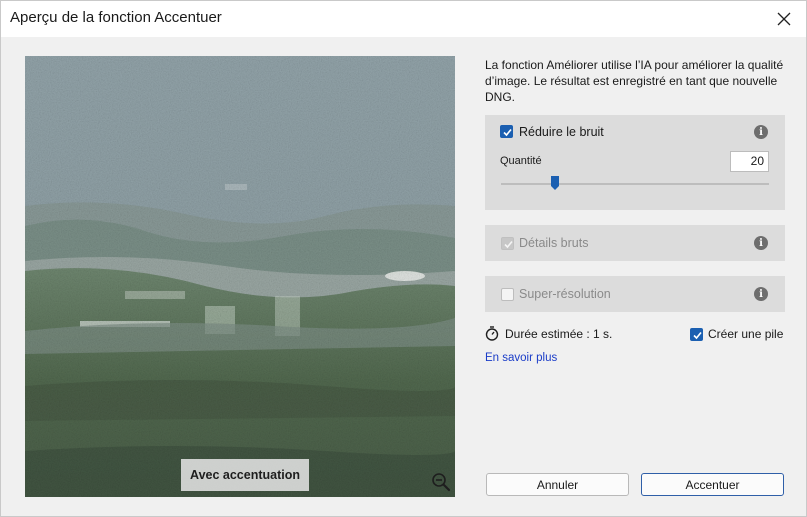 The image size is (807, 517). What do you see at coordinates (441, 482) in the screenshot?
I see `zoom-out-icon` at bounding box center [441, 482].